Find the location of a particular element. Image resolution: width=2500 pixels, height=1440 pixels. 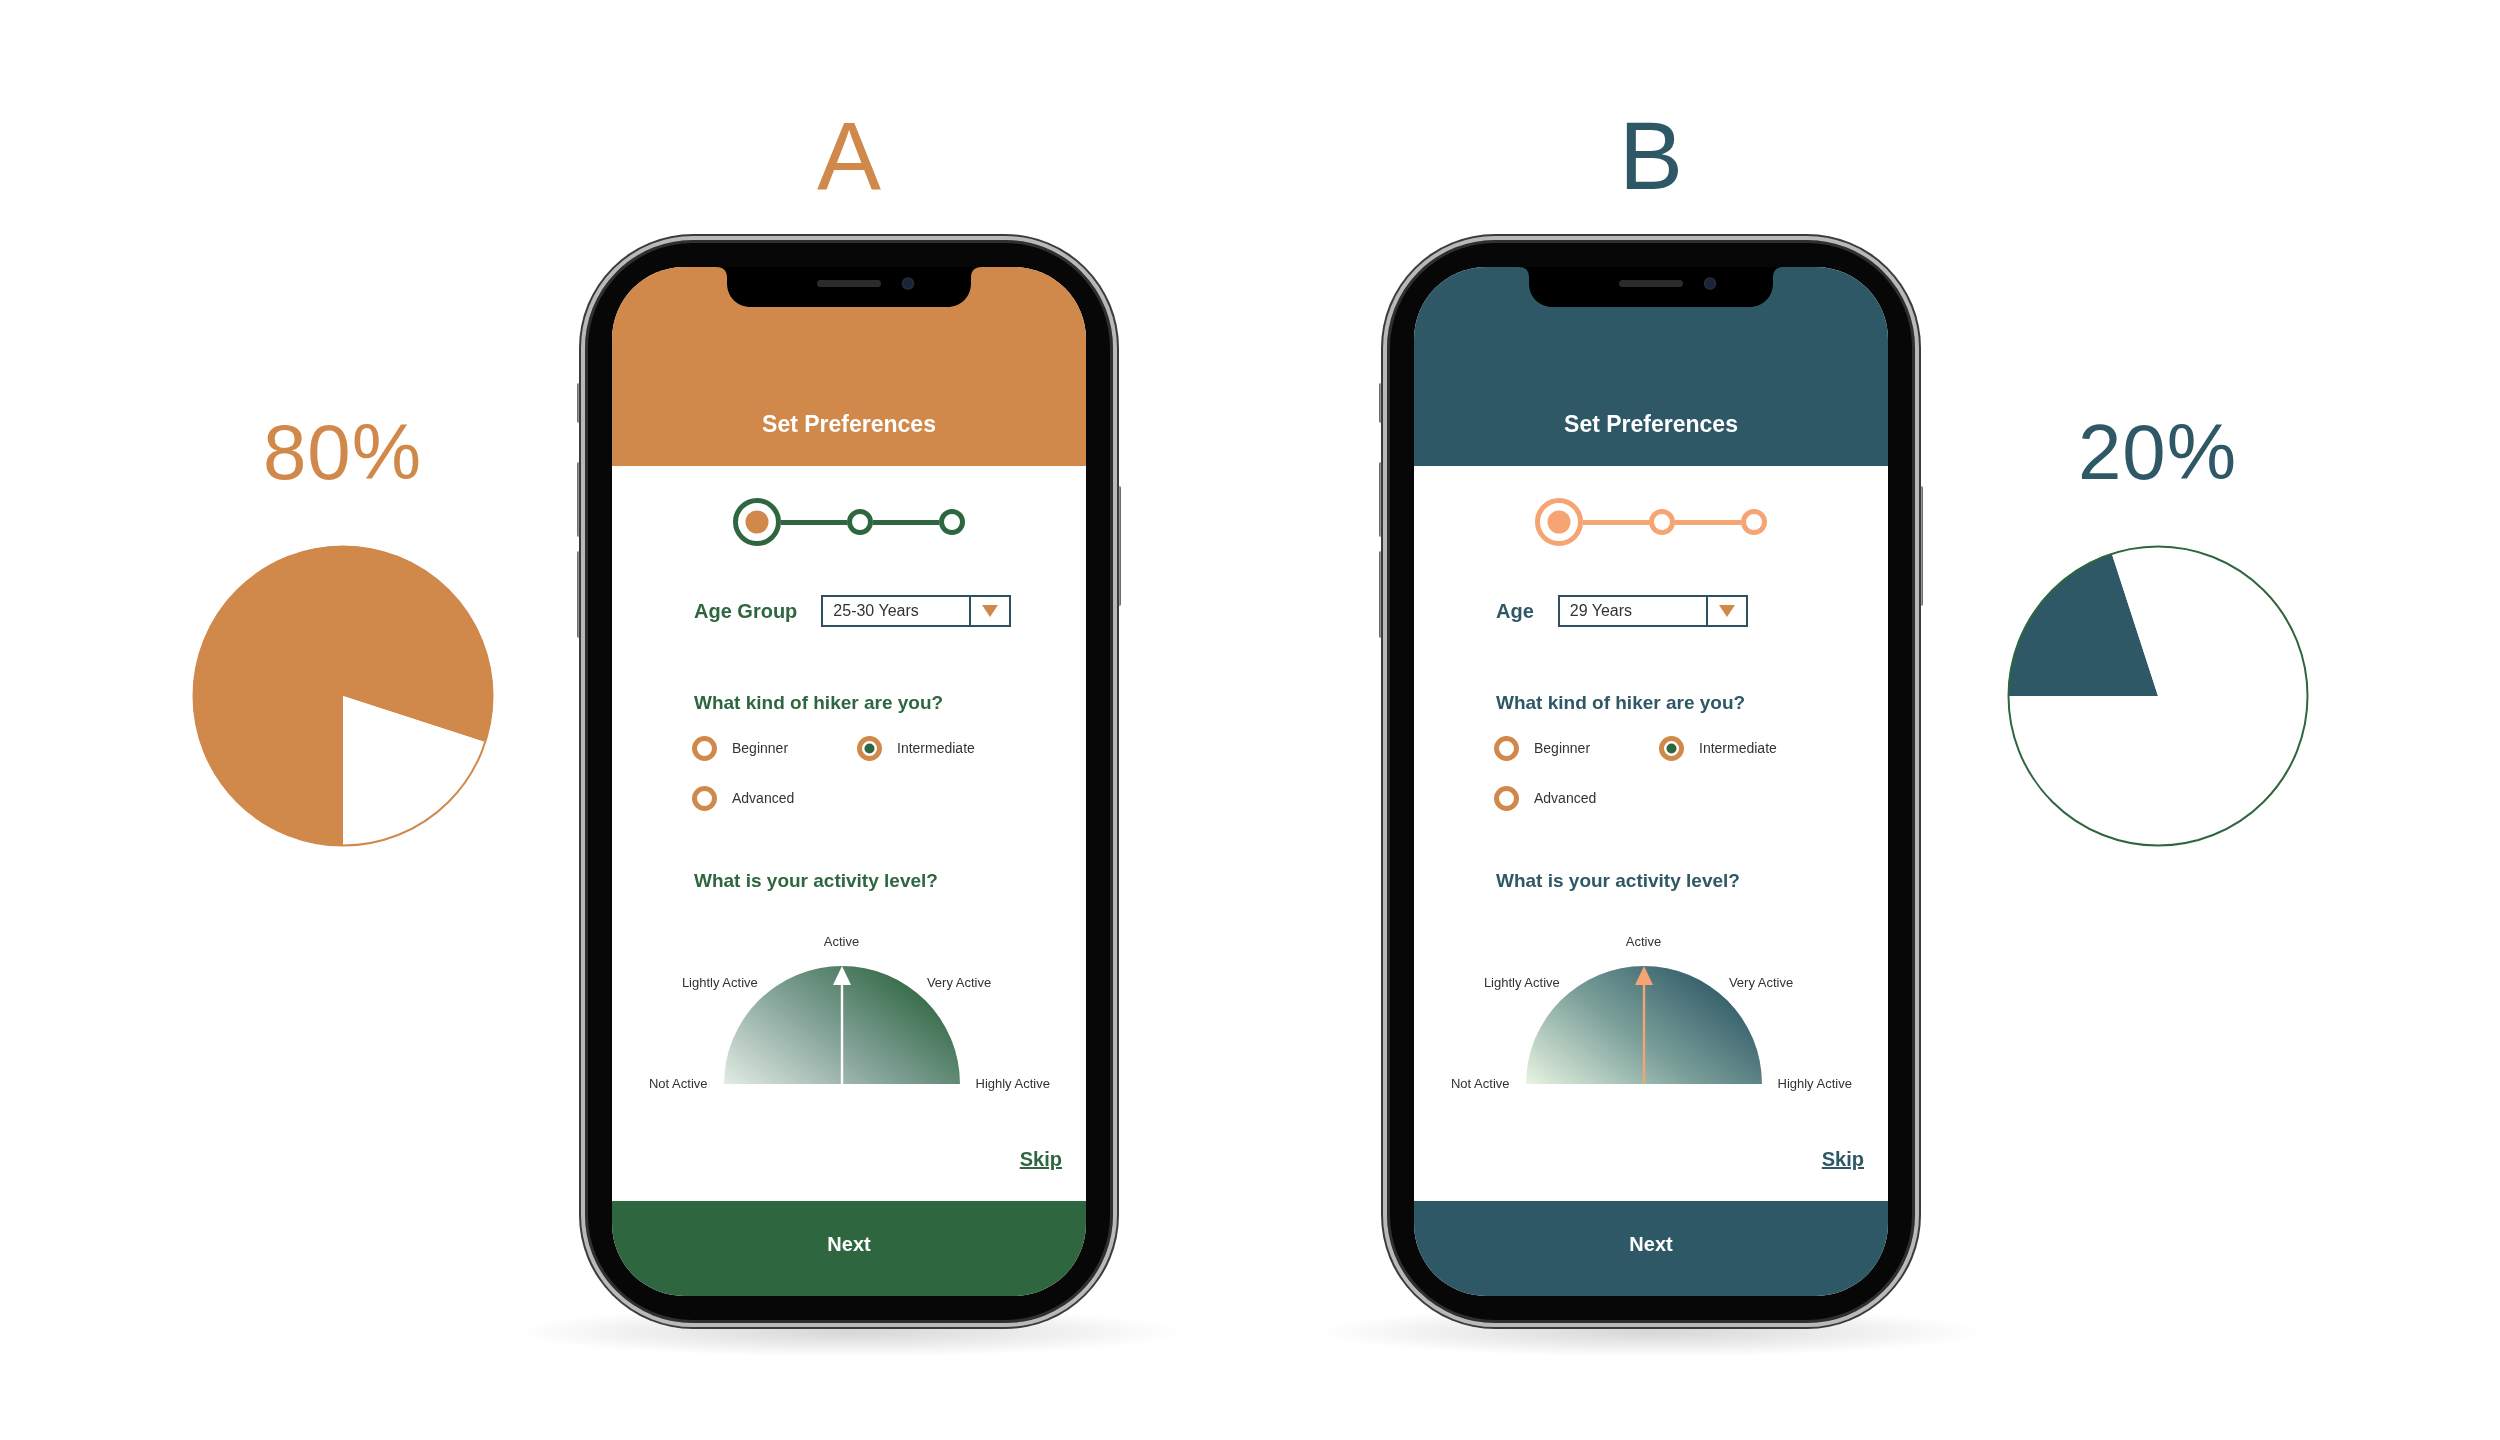

age-dropdown: 25-30 Years is located at coordinates (916, 611).